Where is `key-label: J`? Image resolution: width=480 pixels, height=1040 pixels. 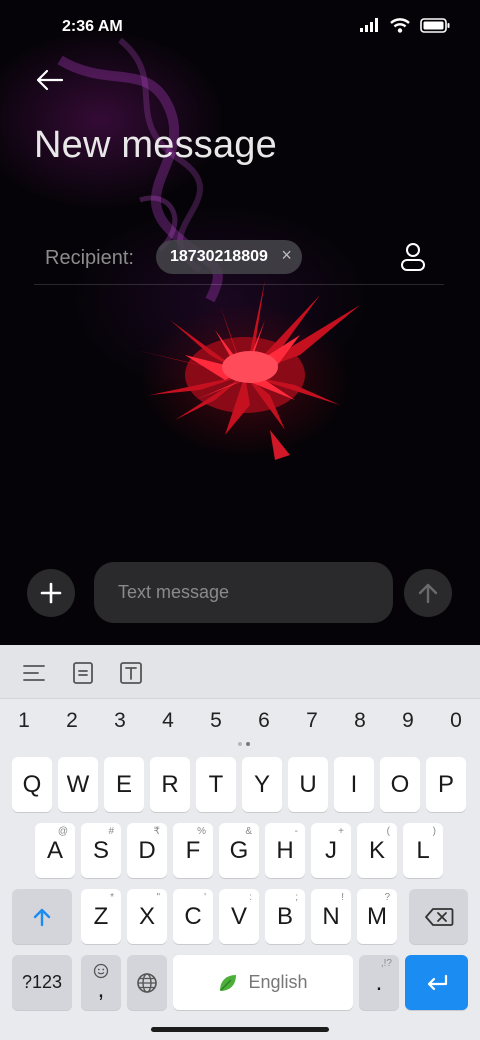
key-label: J is located at coordinates (331, 850).